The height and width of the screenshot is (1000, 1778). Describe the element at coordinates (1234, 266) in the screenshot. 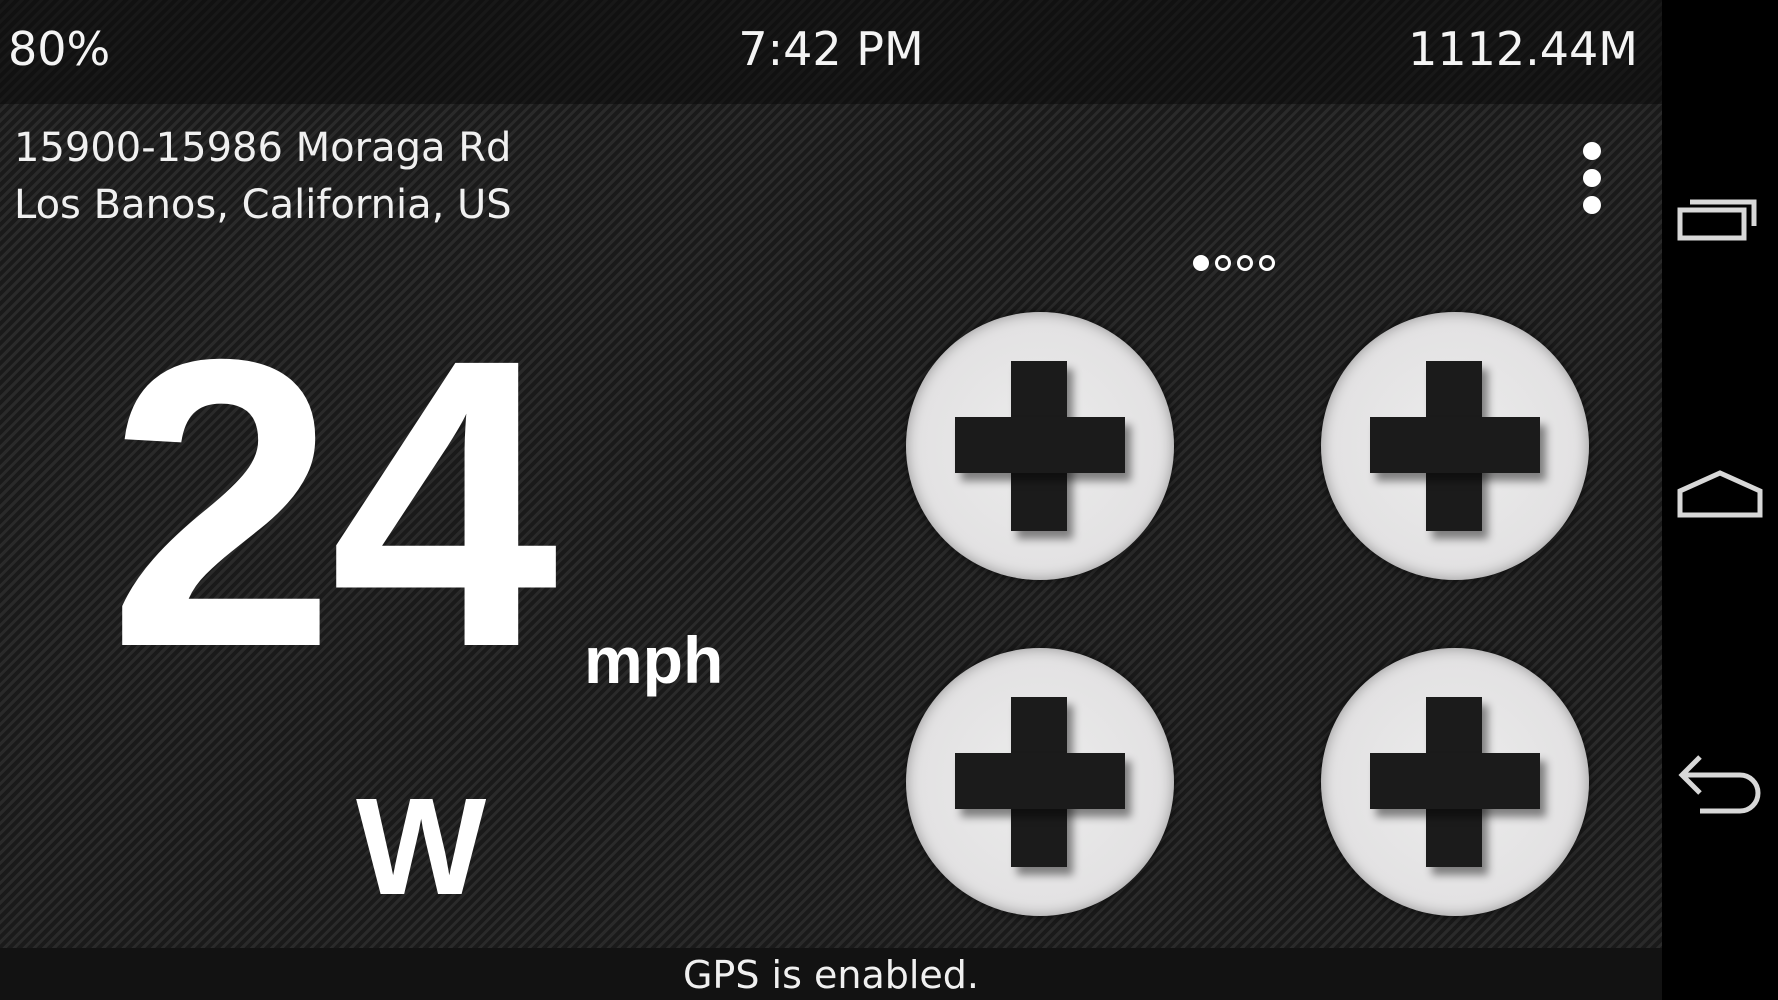

I see `page-indicator` at that location.